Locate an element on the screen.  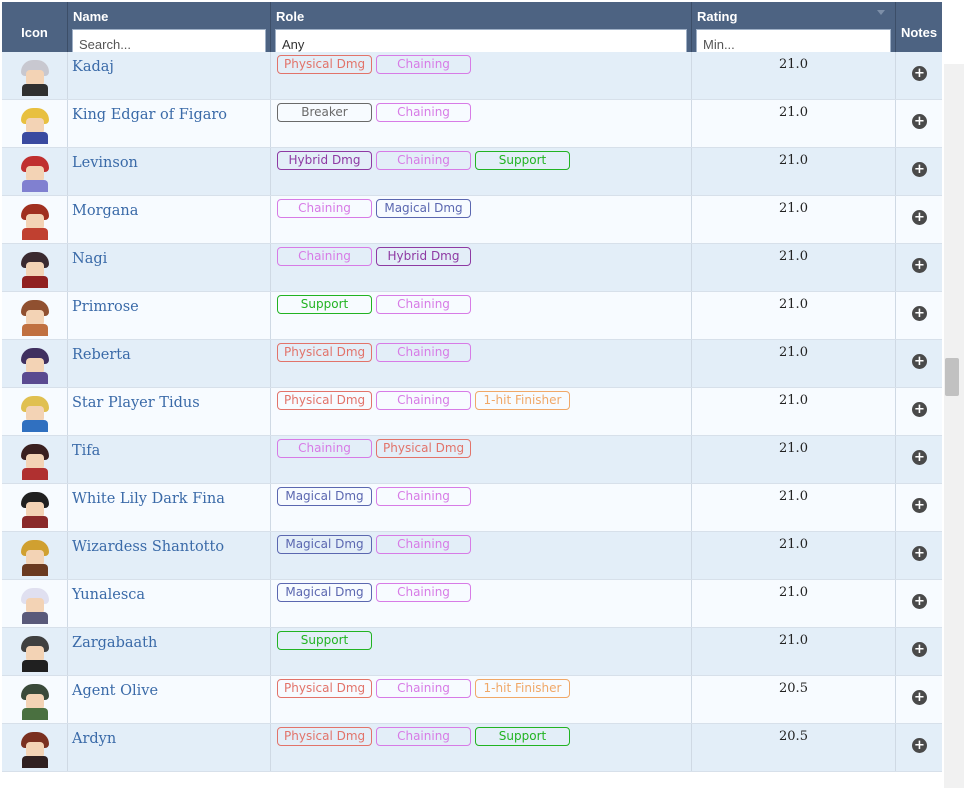
table-row: Primrose Support Chaining 21.0 + is located at coordinates (472, 316).